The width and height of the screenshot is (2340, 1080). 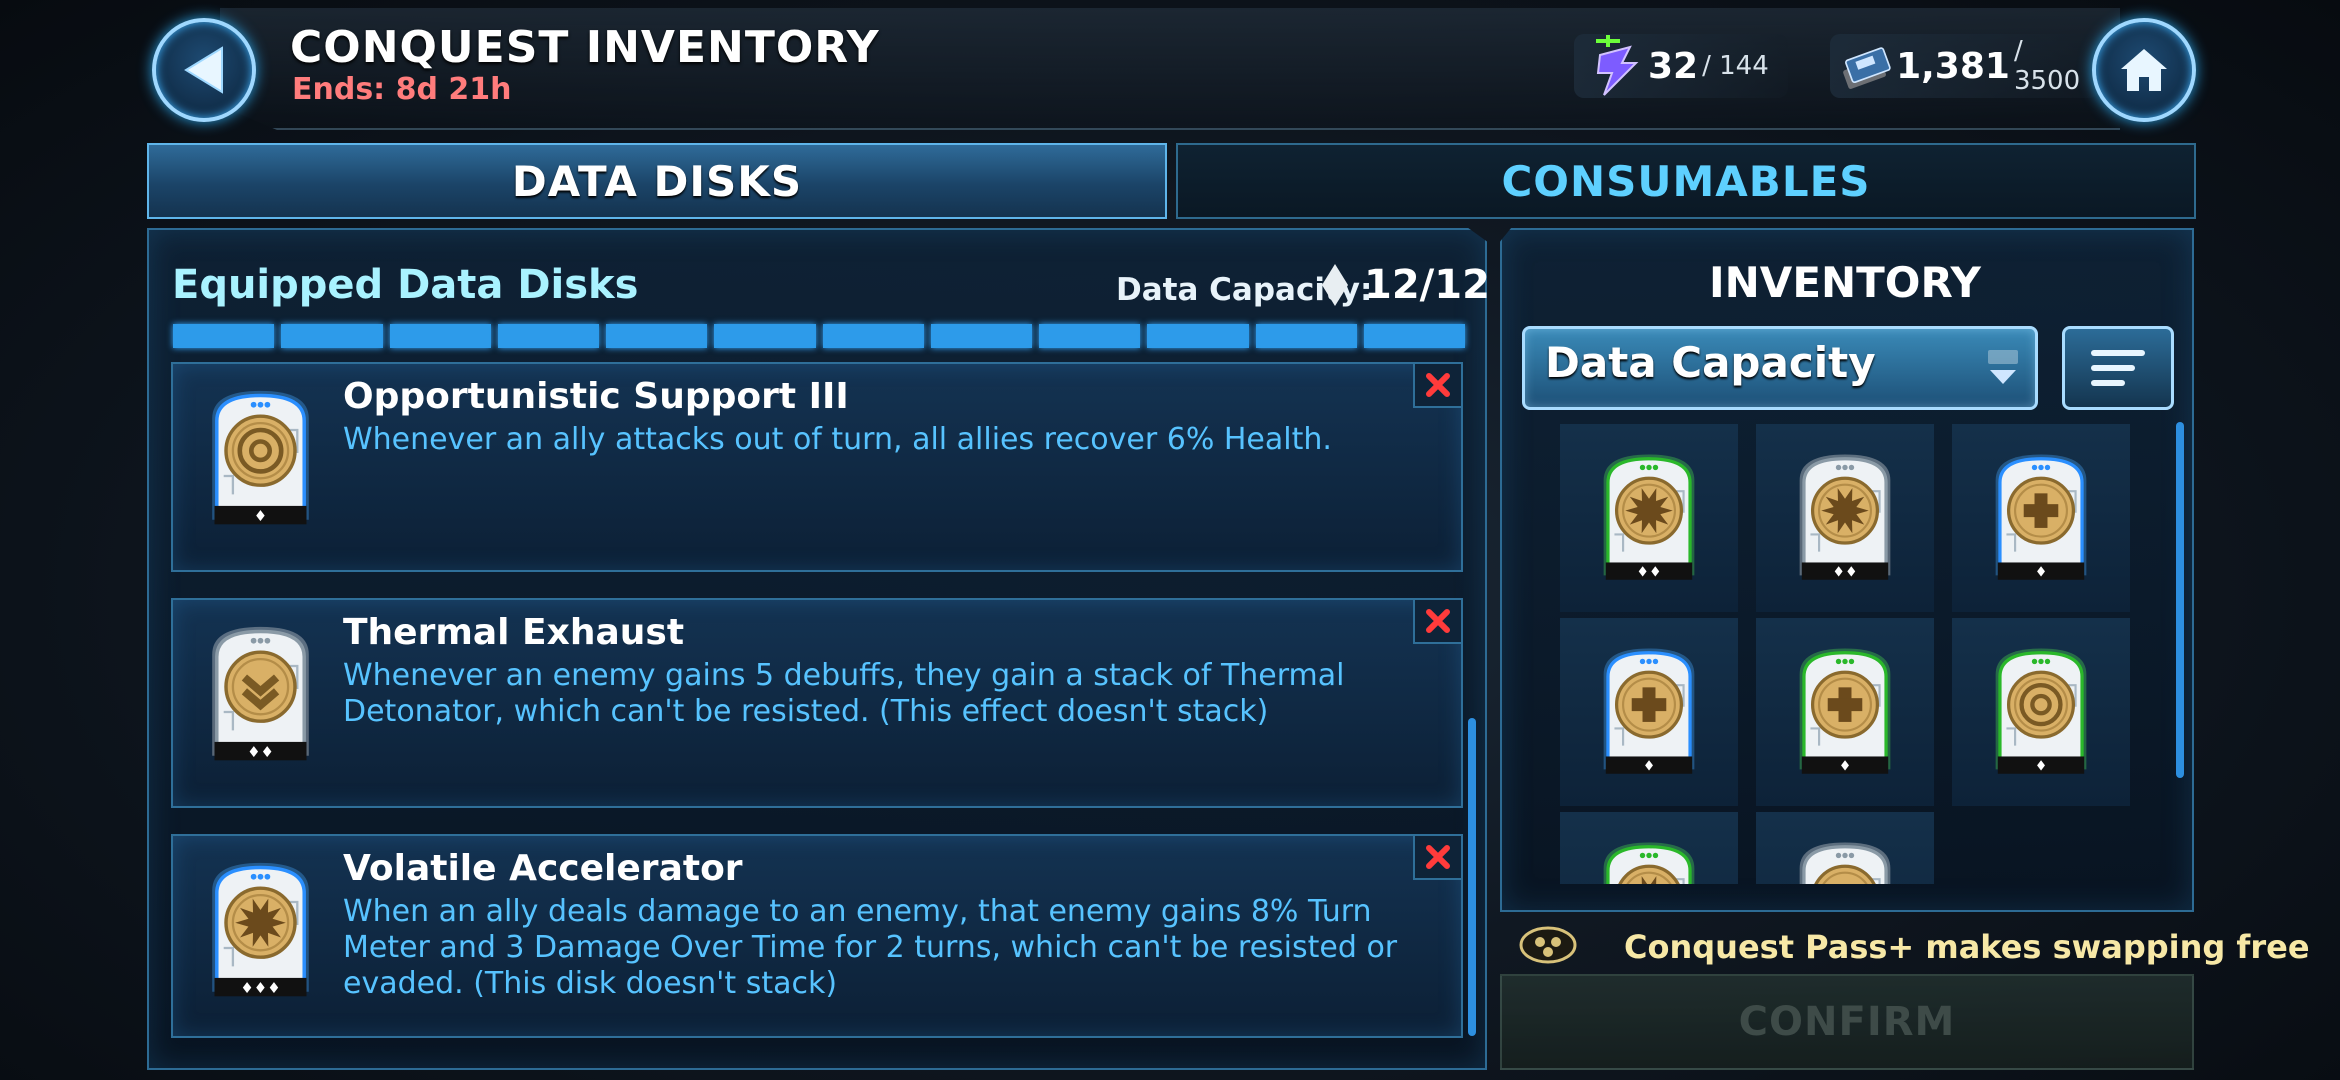 I want to click on capacity-bar, so click(x=819, y=336).